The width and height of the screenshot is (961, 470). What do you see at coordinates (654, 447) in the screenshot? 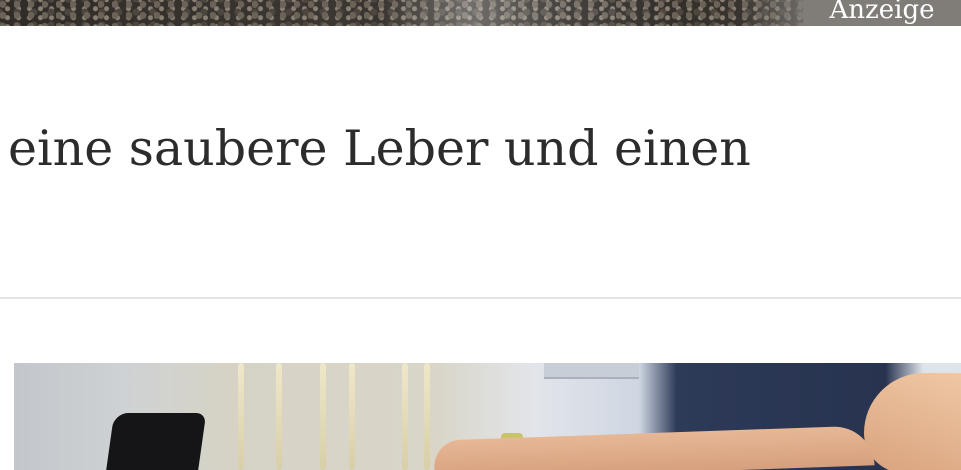
I see `thumb-arm` at bounding box center [654, 447].